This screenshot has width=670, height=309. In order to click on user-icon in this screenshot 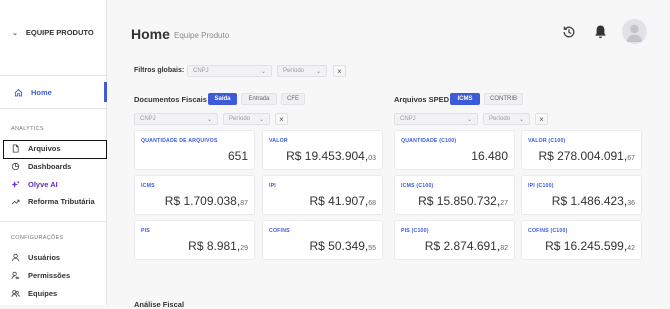, I will do `click(15, 257)`.